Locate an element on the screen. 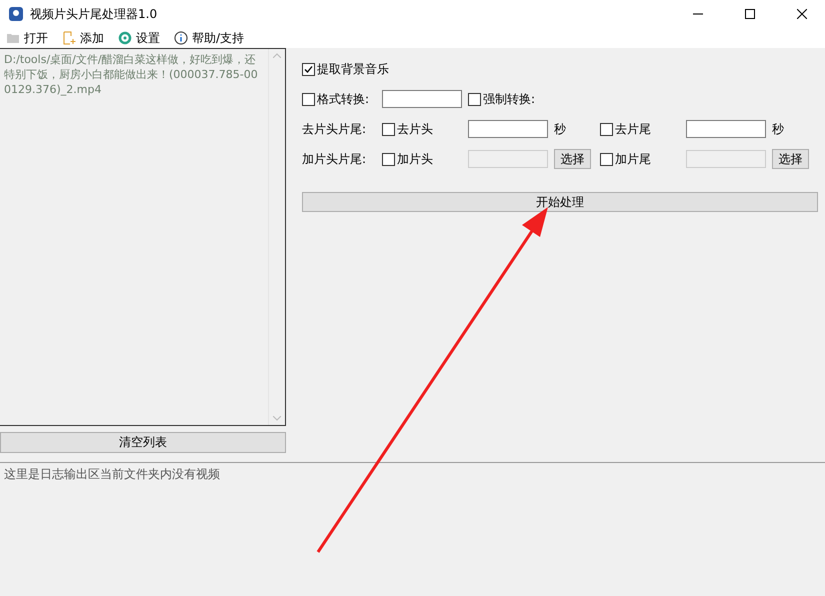 The height and width of the screenshot is (596, 825). menu-item: 打开 is located at coordinates (27, 38).